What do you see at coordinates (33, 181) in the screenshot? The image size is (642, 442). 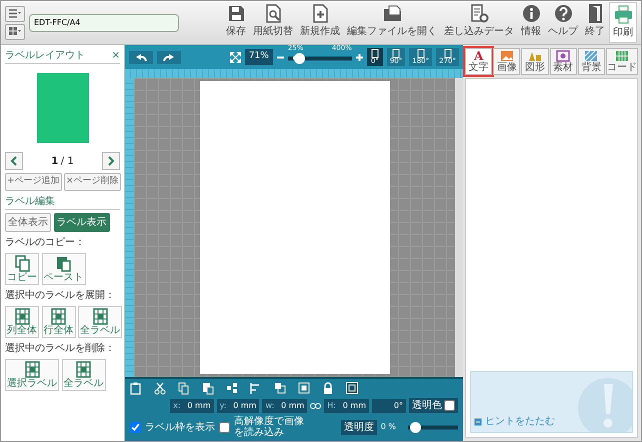 I see `page-button: +ページ追加` at bounding box center [33, 181].